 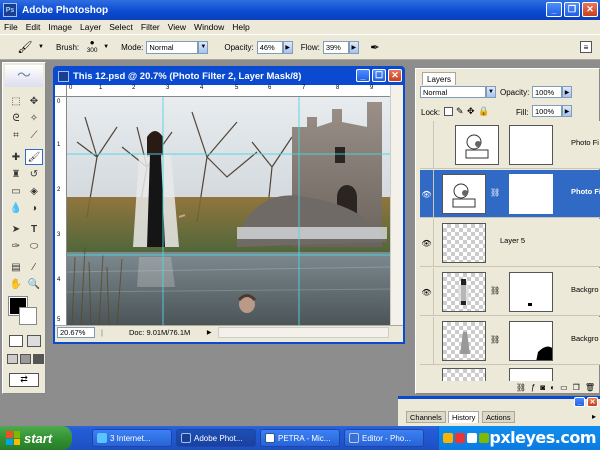 I want to click on ruler-origin, so click(x=61, y=91).